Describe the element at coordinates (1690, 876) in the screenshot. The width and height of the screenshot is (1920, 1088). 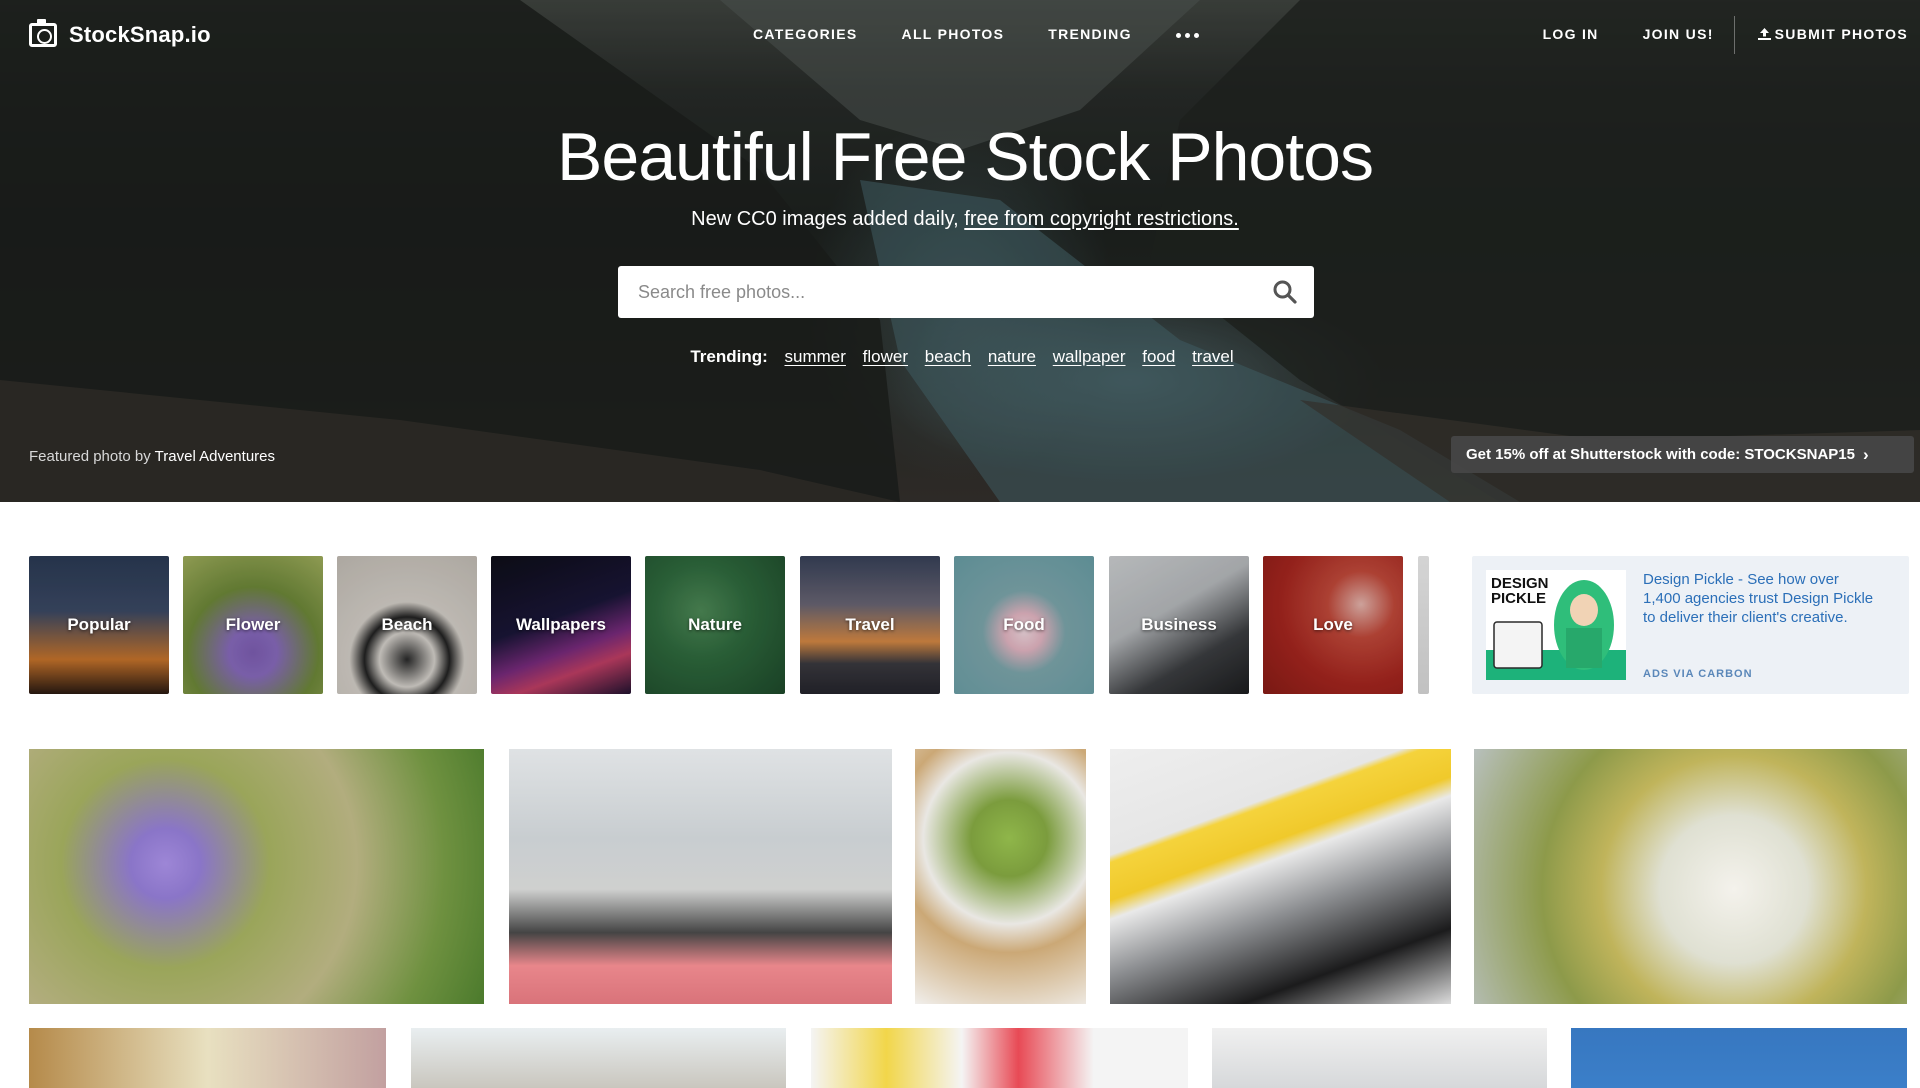
I see `photo-white-wildflowers` at that location.